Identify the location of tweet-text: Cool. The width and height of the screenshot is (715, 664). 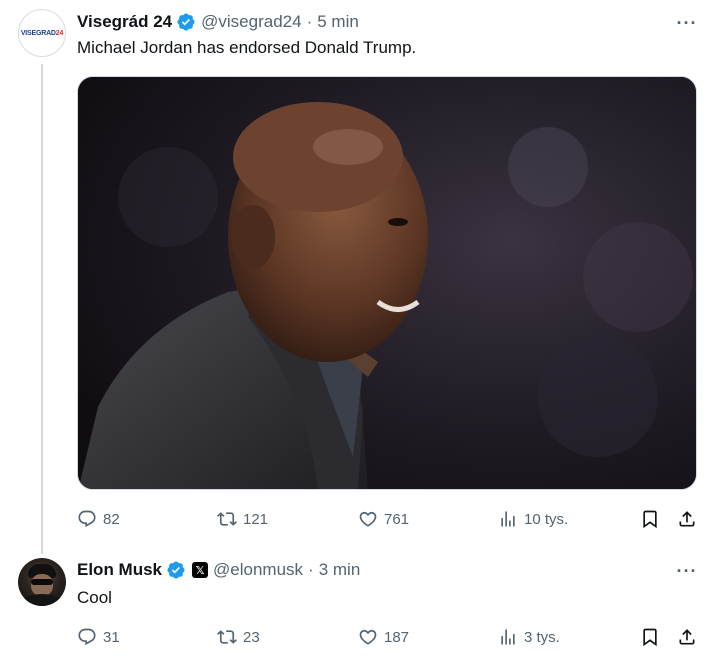
(94, 597).